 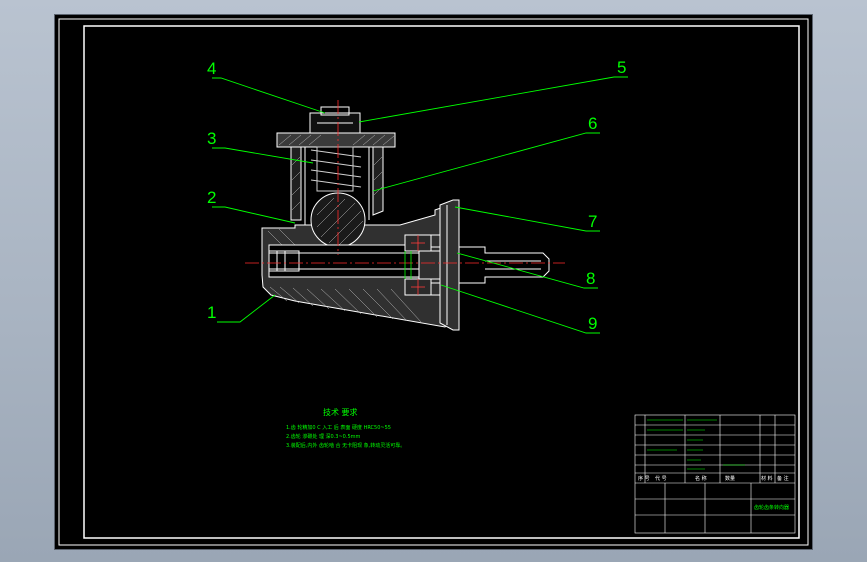 What do you see at coordinates (715, 474) in the screenshot?
I see `title-block` at bounding box center [715, 474].